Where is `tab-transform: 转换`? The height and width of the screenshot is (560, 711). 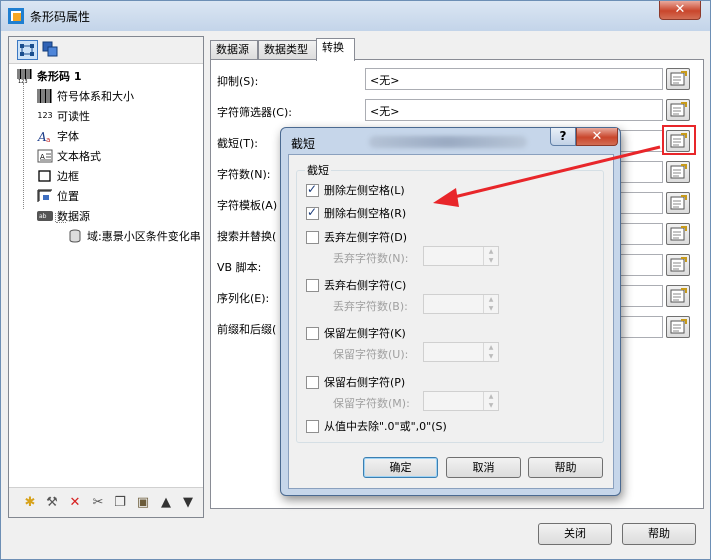 tab-transform: 转换 is located at coordinates (335, 49).